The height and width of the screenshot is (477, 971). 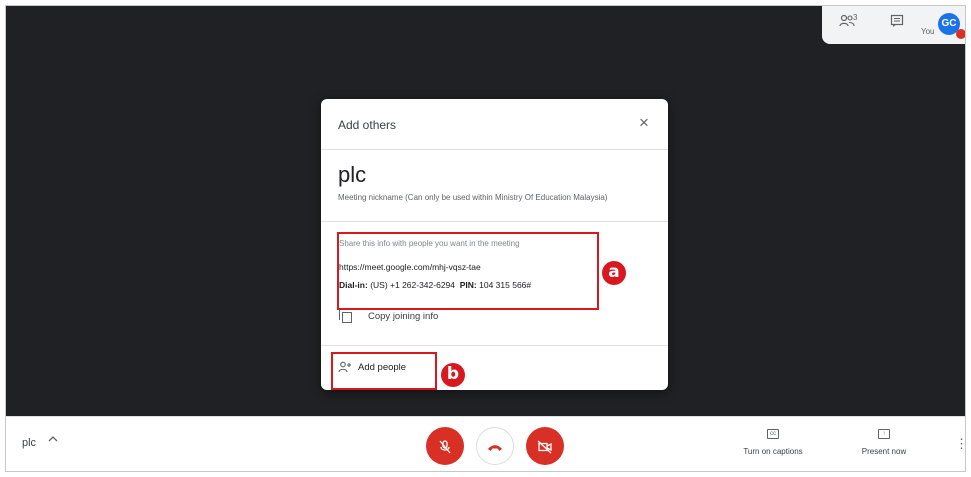 I want to click on present-icon: ↑, so click(x=884, y=434).